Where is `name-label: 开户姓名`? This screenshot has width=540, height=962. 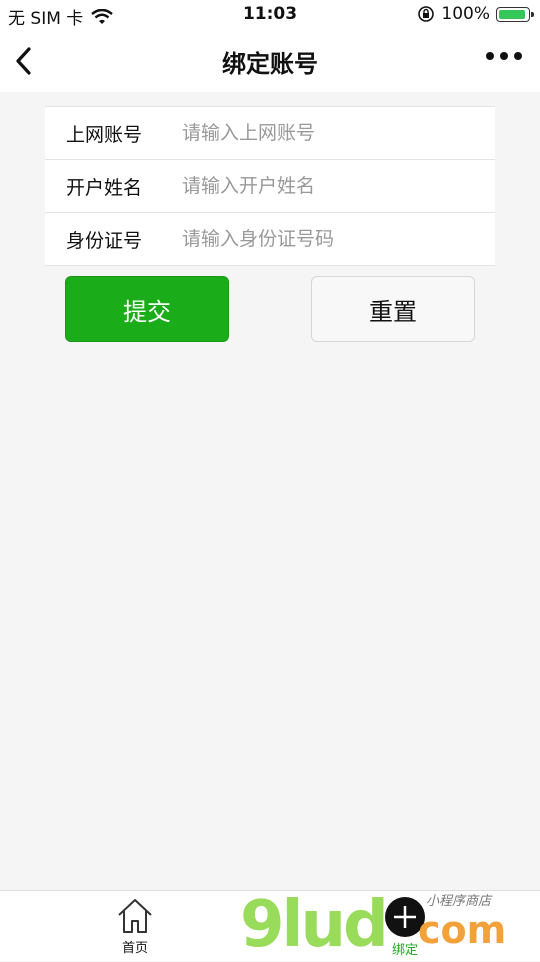
name-label: 开户姓名 is located at coordinates (104, 187).